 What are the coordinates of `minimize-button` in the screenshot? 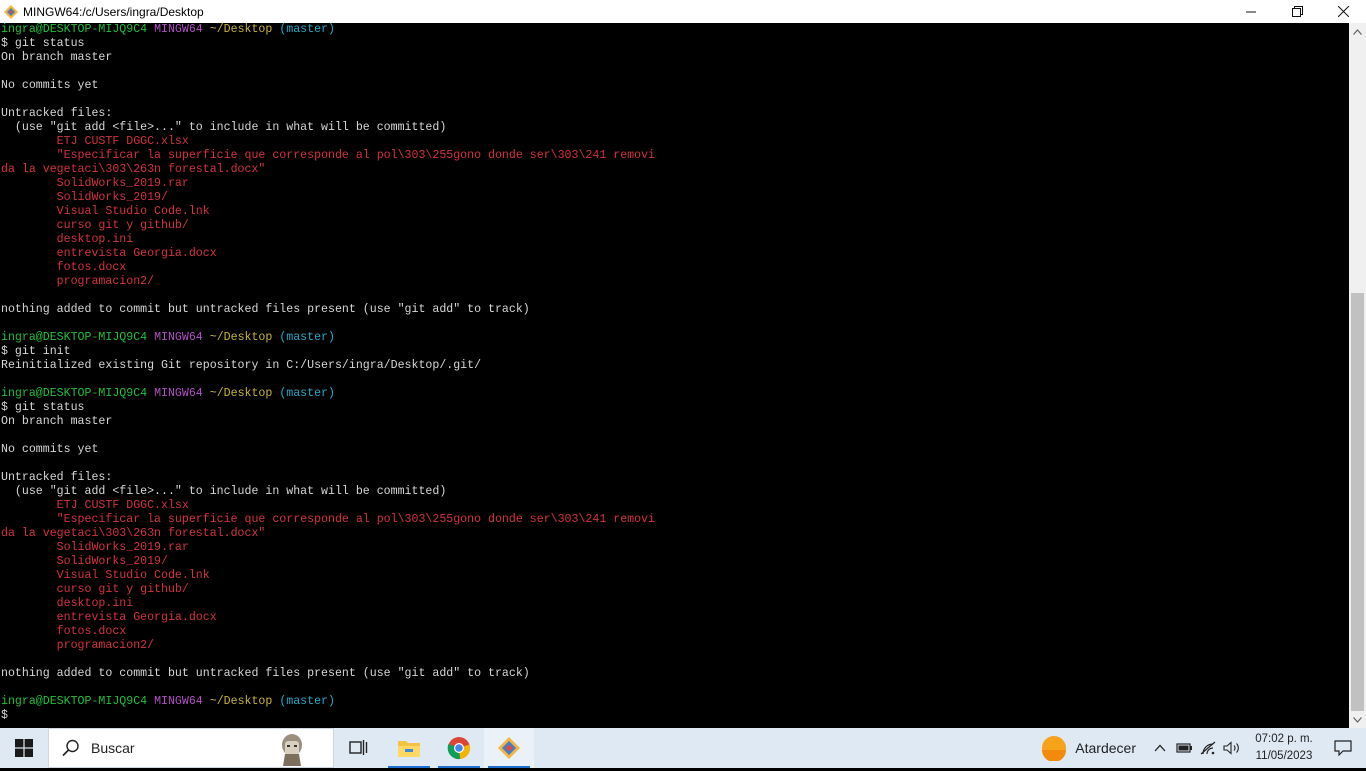 It's located at (1251, 11).